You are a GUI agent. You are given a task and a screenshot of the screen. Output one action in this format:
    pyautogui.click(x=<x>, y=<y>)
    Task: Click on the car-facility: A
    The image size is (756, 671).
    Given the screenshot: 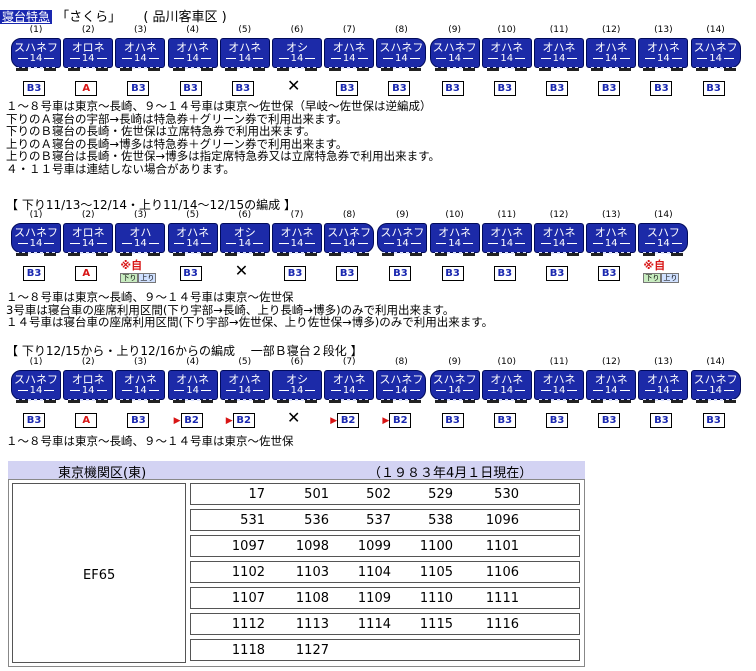 What is the action you would take?
    pyautogui.click(x=86, y=86)
    